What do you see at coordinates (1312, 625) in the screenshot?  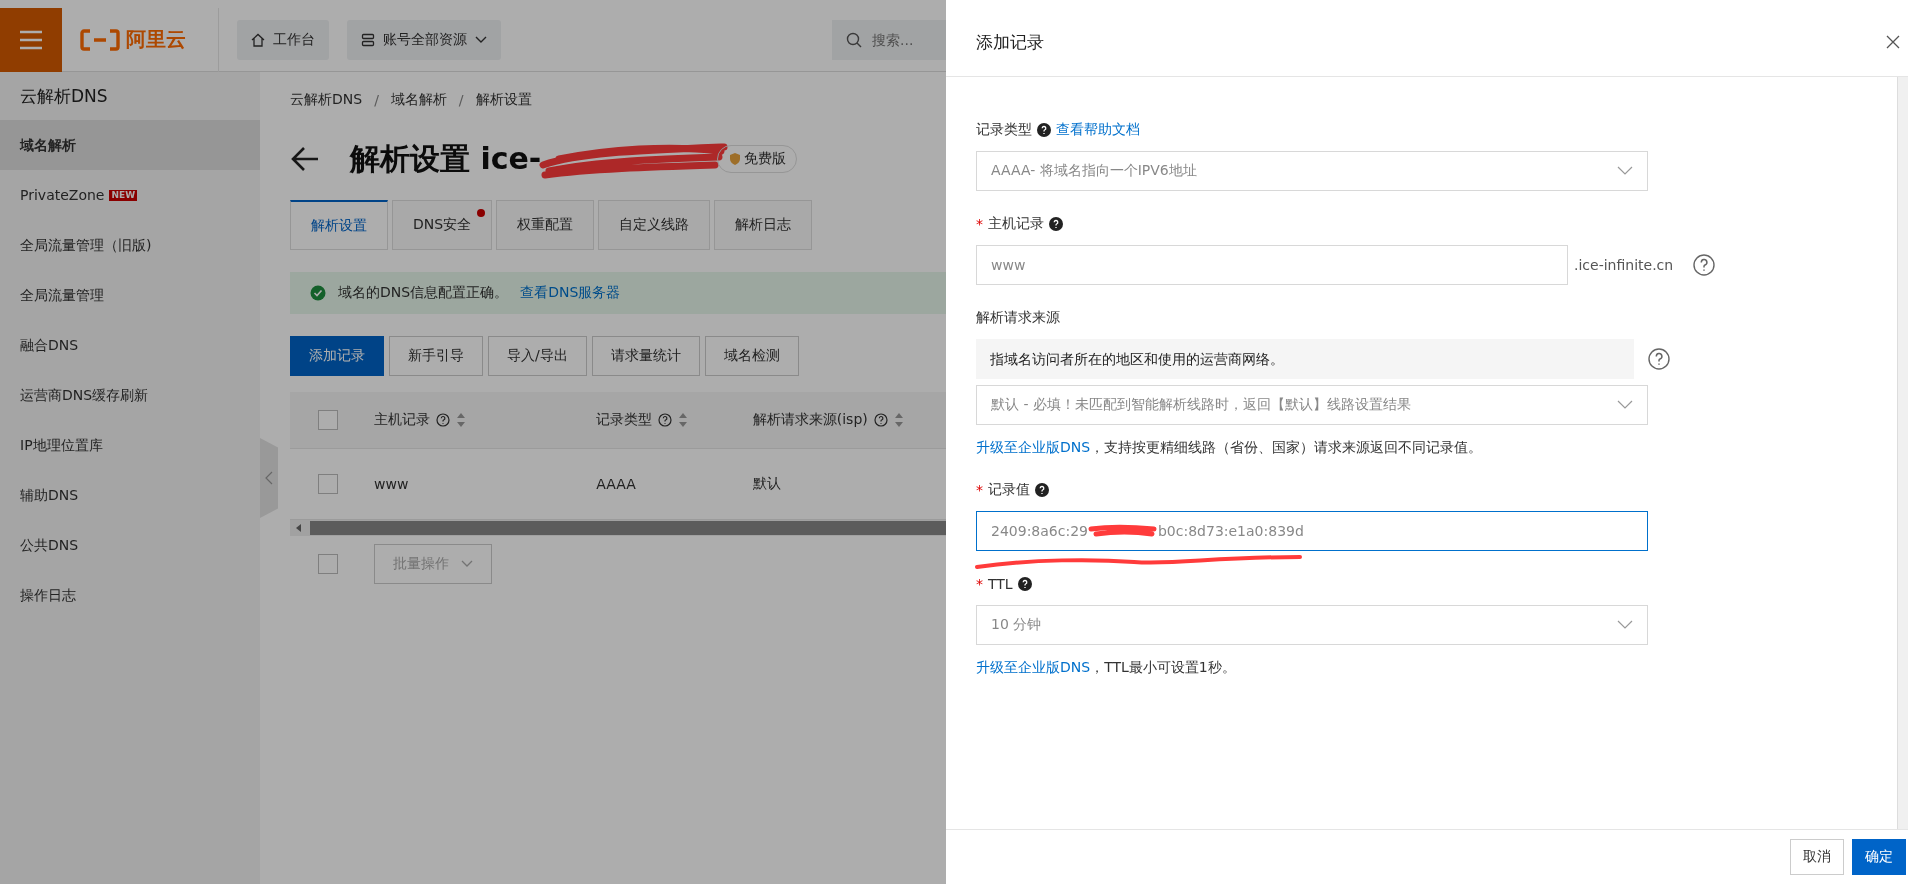 I see `select-field: 10 分钟` at bounding box center [1312, 625].